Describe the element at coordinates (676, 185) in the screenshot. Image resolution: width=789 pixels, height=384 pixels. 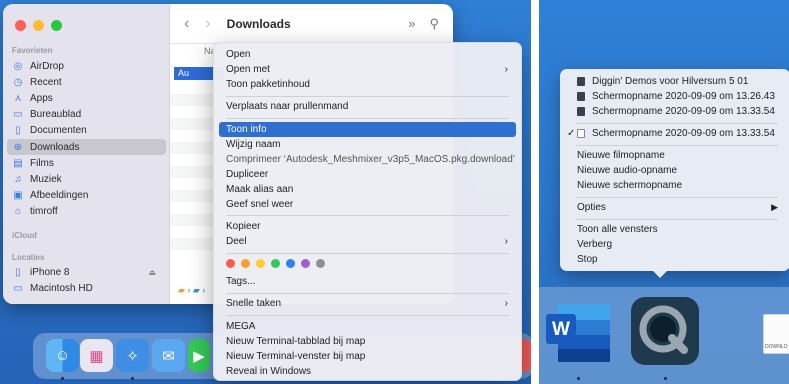
I see `menu-item-new-screen-recording: Nieuwe schermopname` at that location.